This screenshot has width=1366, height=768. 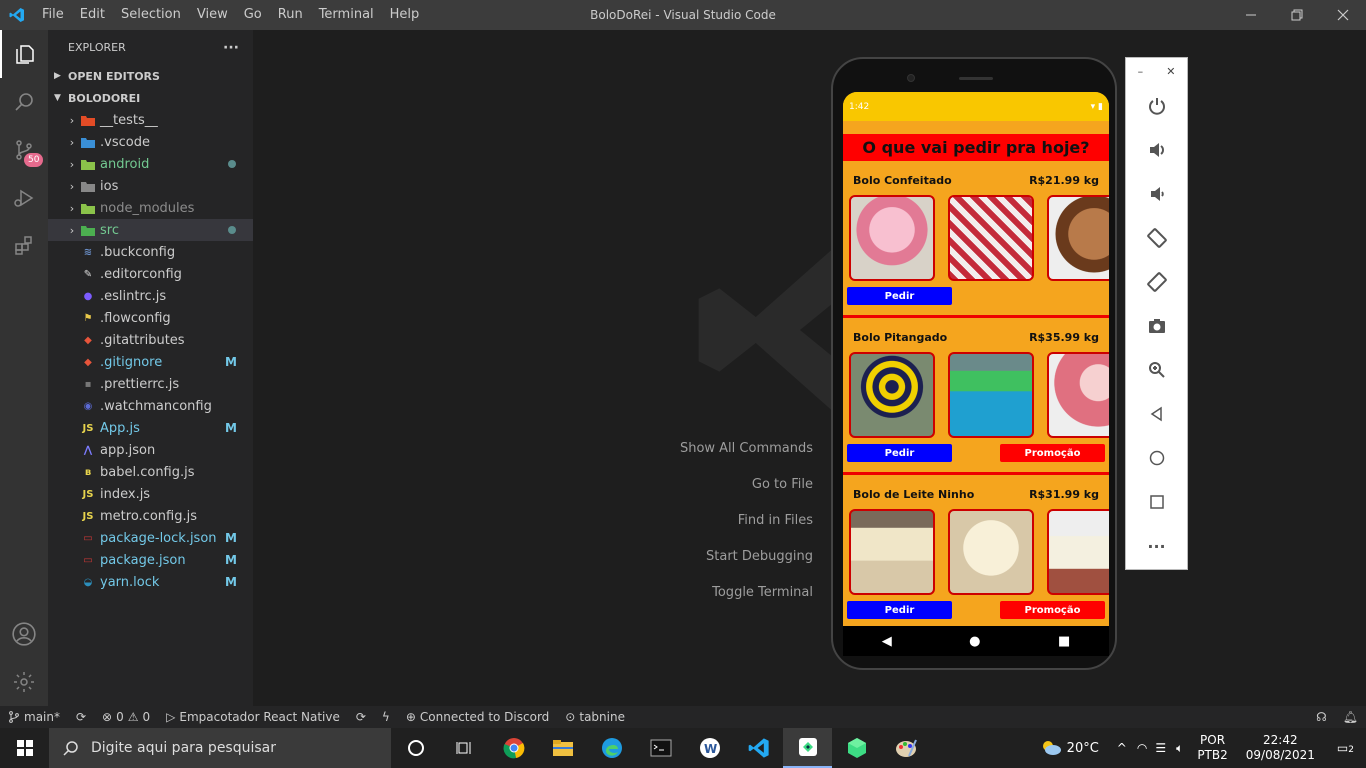 I want to click on network-icon: ◠, so click(x=1142, y=748).